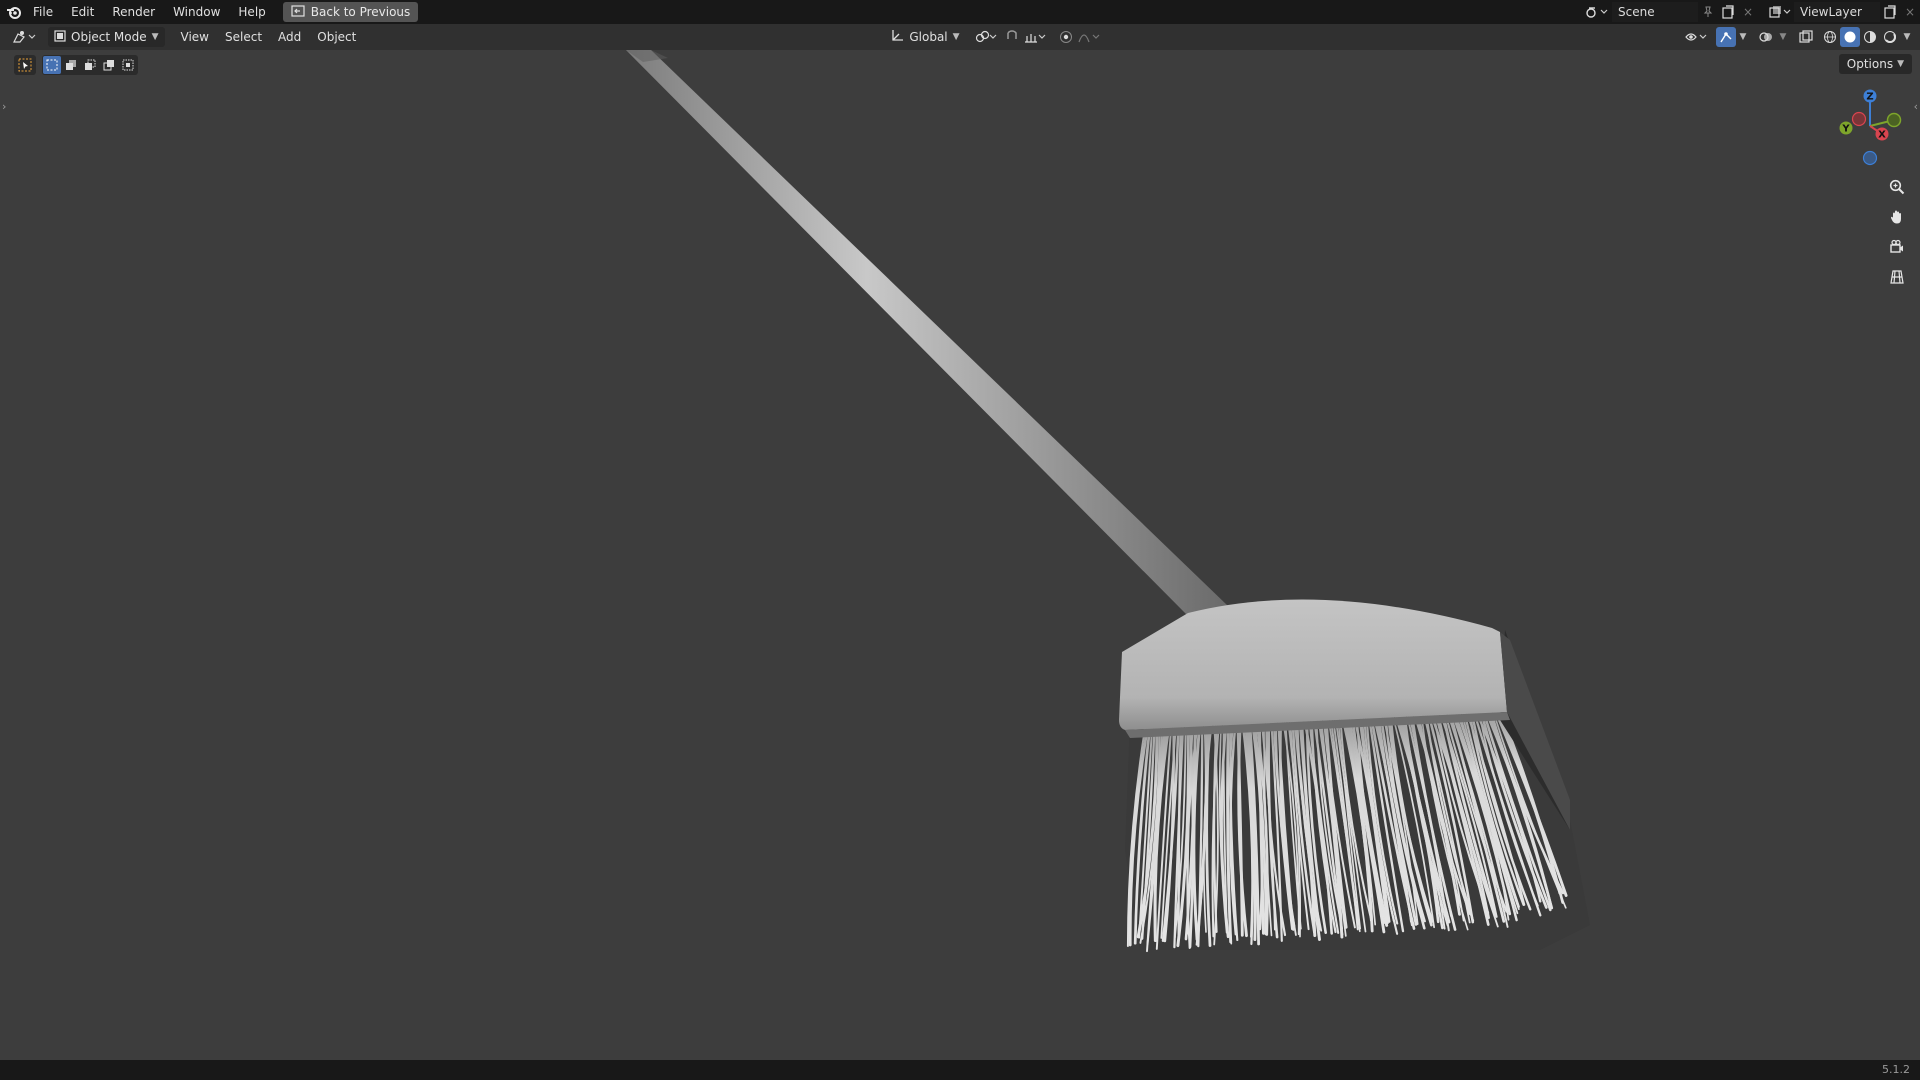 This screenshot has width=1920, height=1080. What do you see at coordinates (1783, 37) in the screenshot?
I see `overlay-options-icon: ▼` at bounding box center [1783, 37].